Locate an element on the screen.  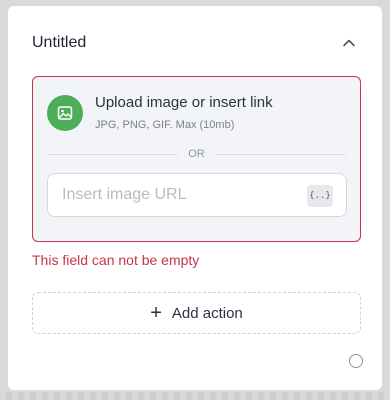
radio-button is located at coordinates (356, 361).